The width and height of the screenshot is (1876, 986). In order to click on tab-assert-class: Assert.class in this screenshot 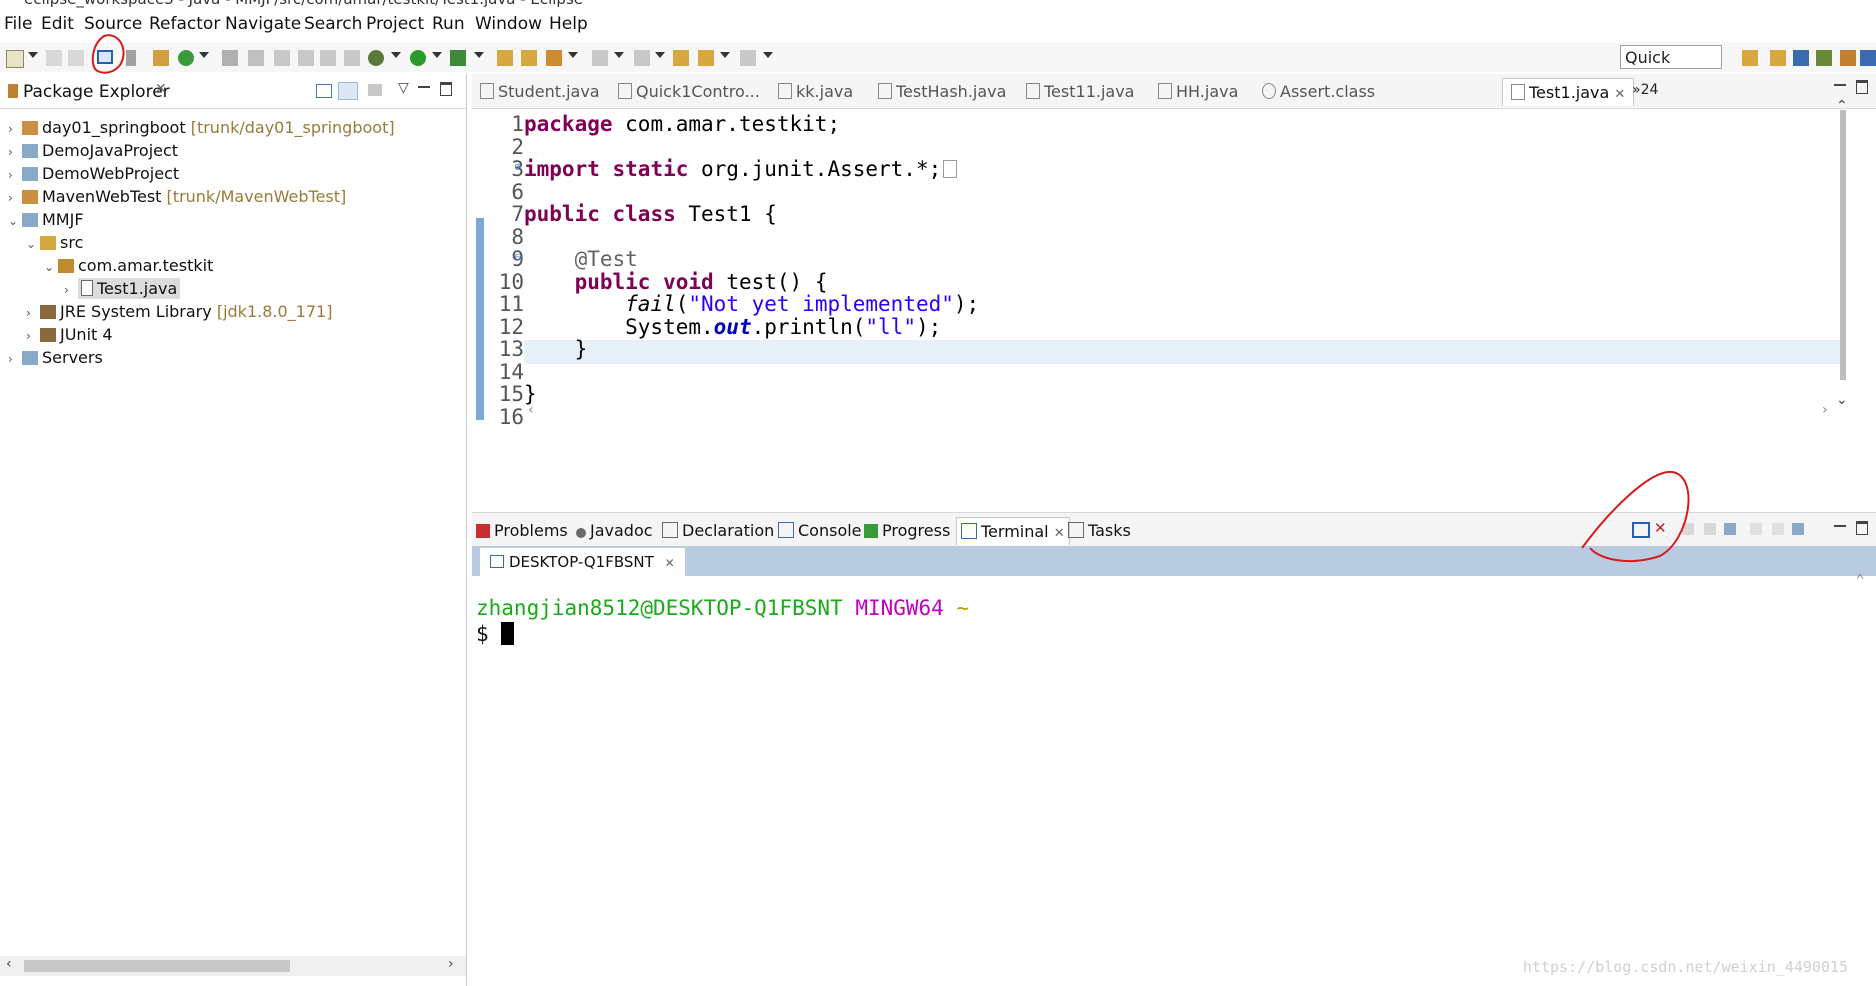, I will do `click(1318, 91)`.